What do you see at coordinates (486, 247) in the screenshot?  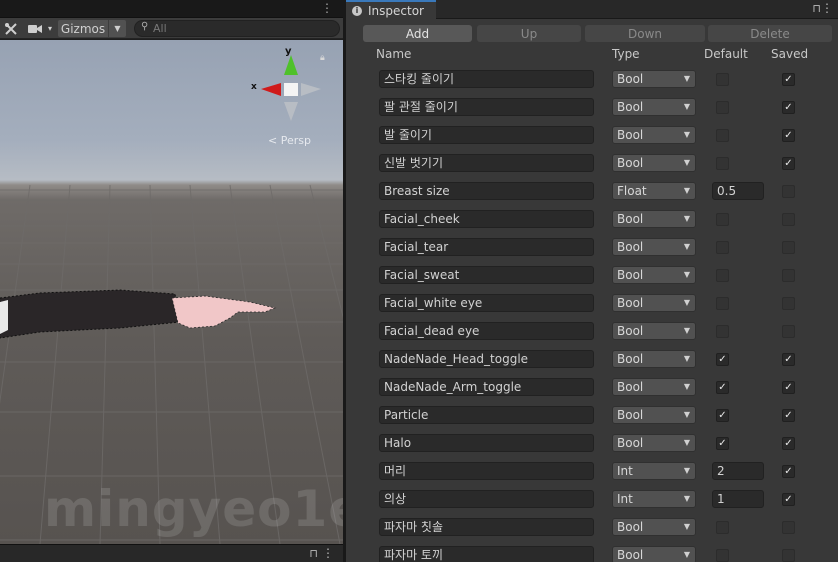 I see `parameter-name-field: Facial_tear` at bounding box center [486, 247].